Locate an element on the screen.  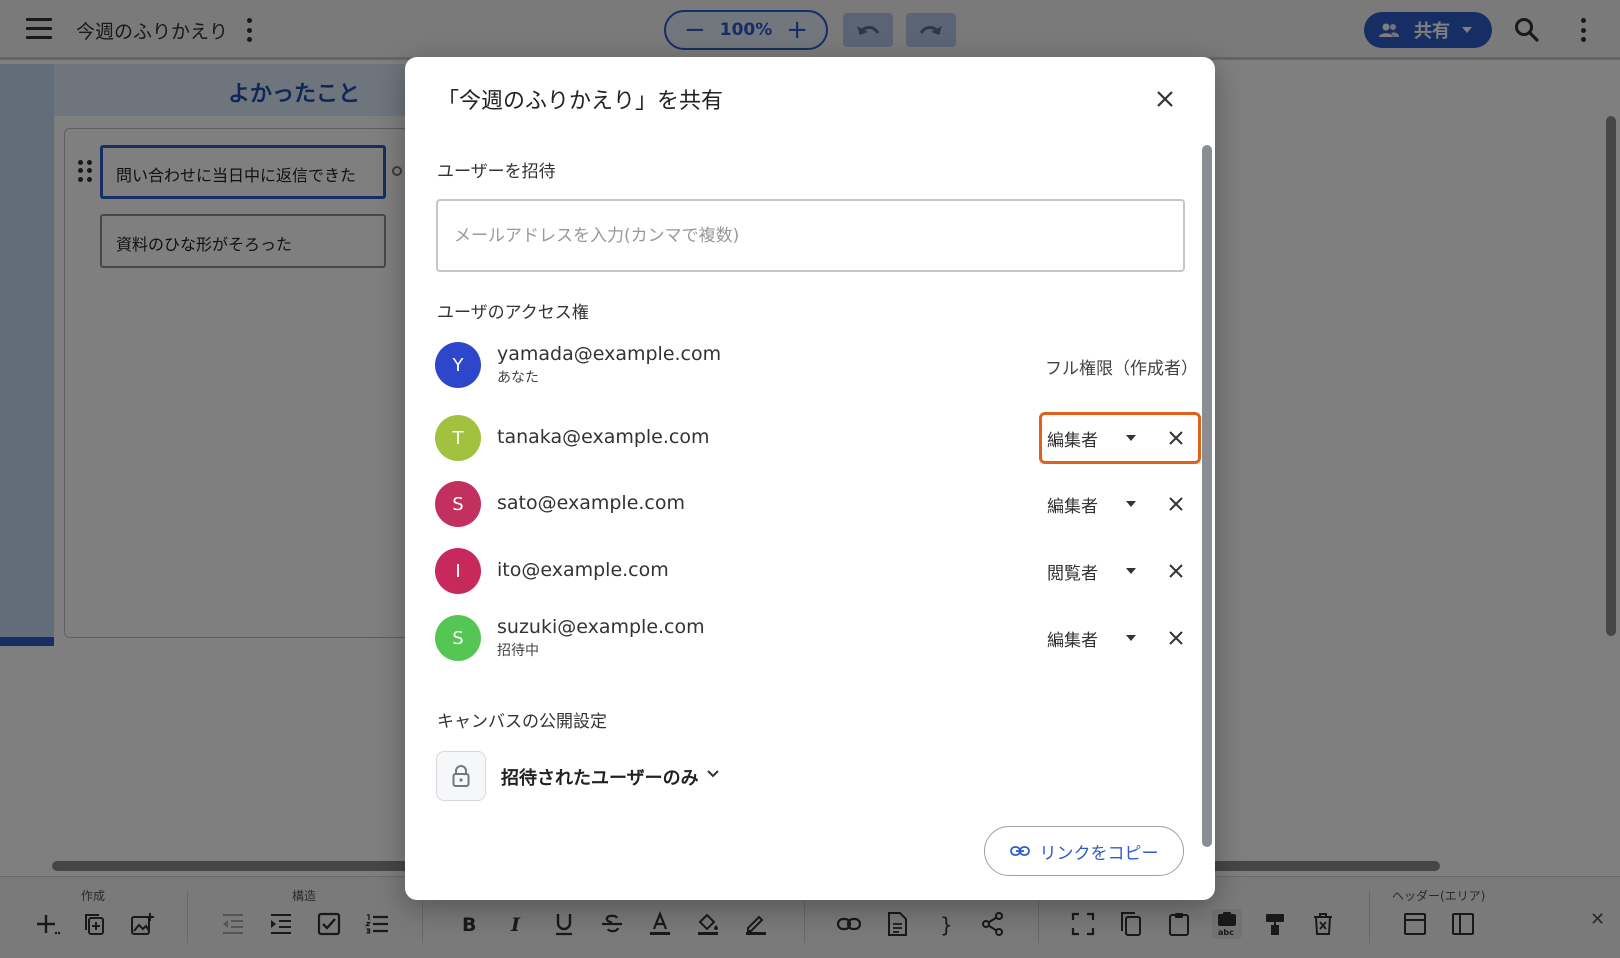
email-input is located at coordinates (810, 235).